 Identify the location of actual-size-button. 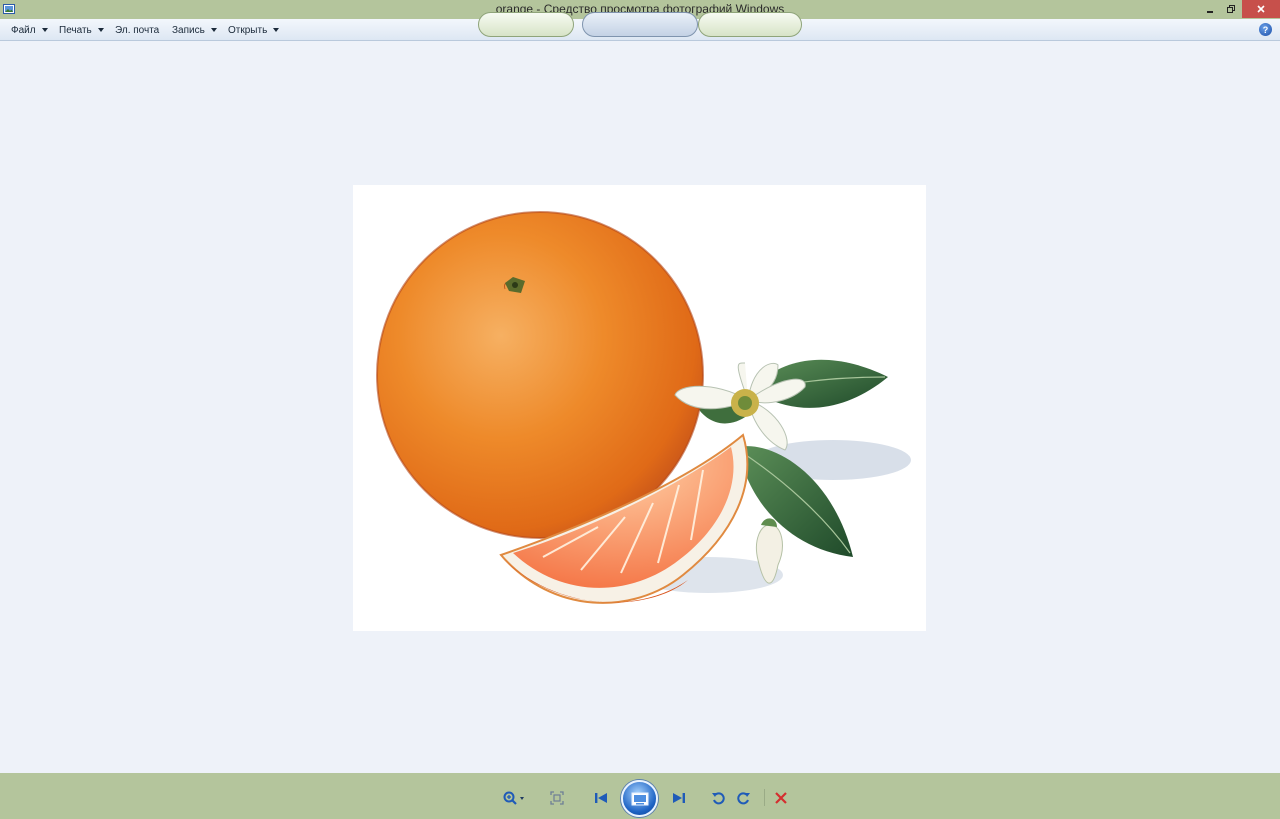
(557, 798).